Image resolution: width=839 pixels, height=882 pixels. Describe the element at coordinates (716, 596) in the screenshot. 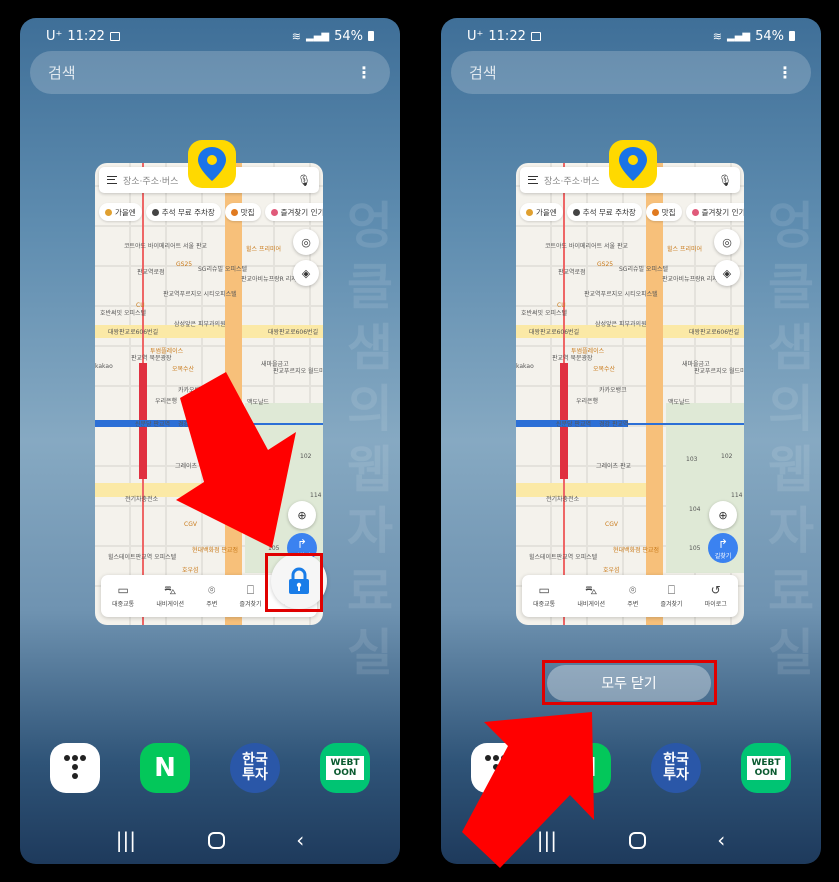

I see `nav-history: ↺ 마이로그` at that location.